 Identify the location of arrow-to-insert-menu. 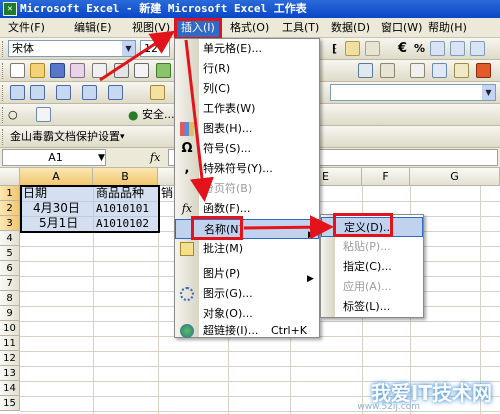
(137, 56).